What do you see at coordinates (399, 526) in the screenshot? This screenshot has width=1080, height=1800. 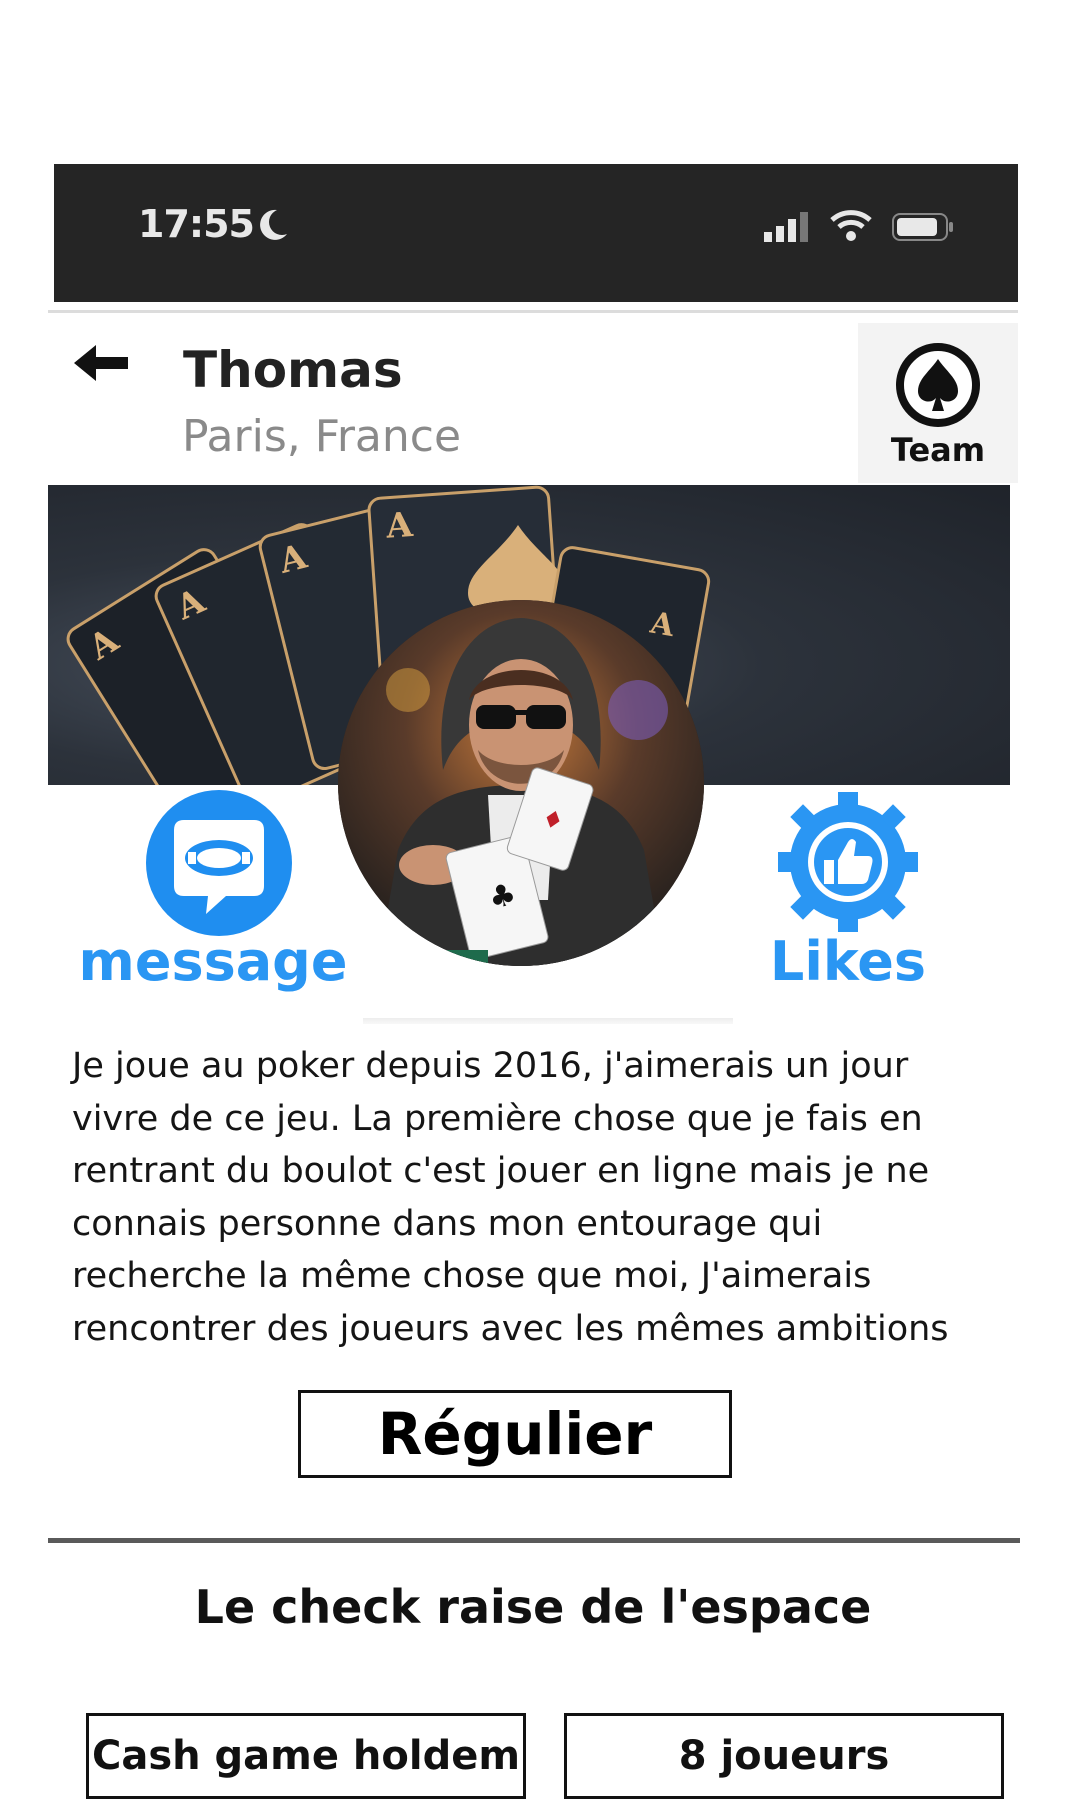 I see `svg-text: A` at bounding box center [399, 526].